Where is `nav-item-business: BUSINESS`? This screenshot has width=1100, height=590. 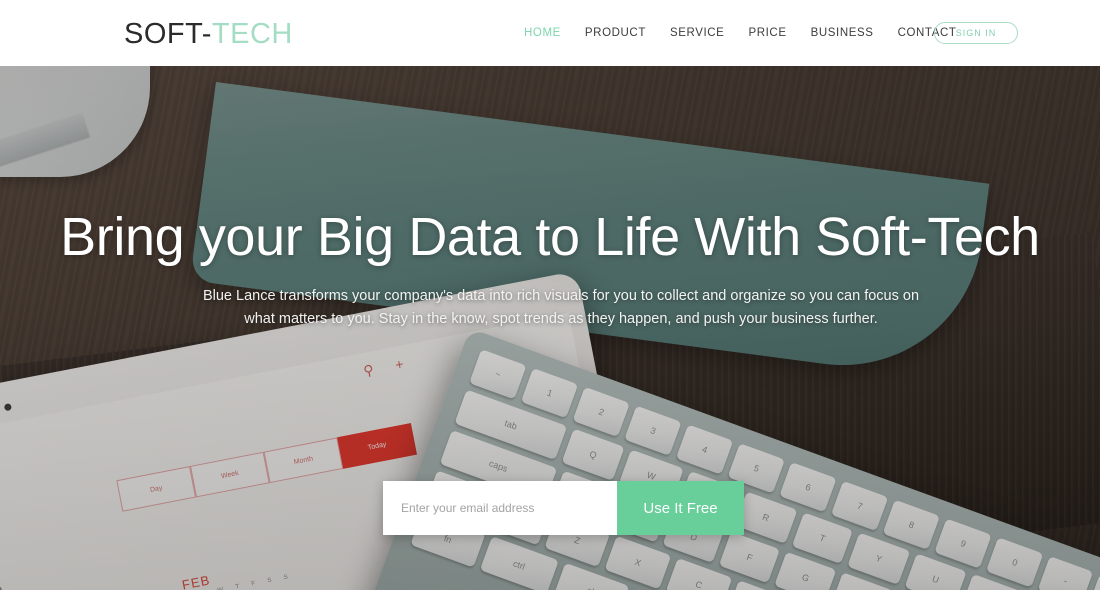 nav-item-business: BUSINESS is located at coordinates (842, 33).